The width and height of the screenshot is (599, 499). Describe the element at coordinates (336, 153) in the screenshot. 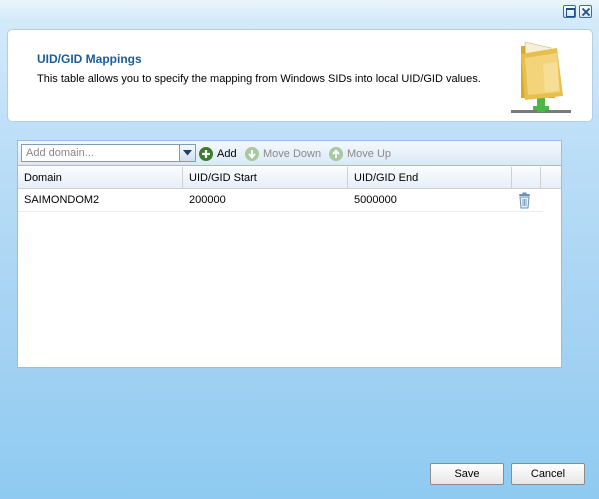

I see `arrow-up-icon` at that location.